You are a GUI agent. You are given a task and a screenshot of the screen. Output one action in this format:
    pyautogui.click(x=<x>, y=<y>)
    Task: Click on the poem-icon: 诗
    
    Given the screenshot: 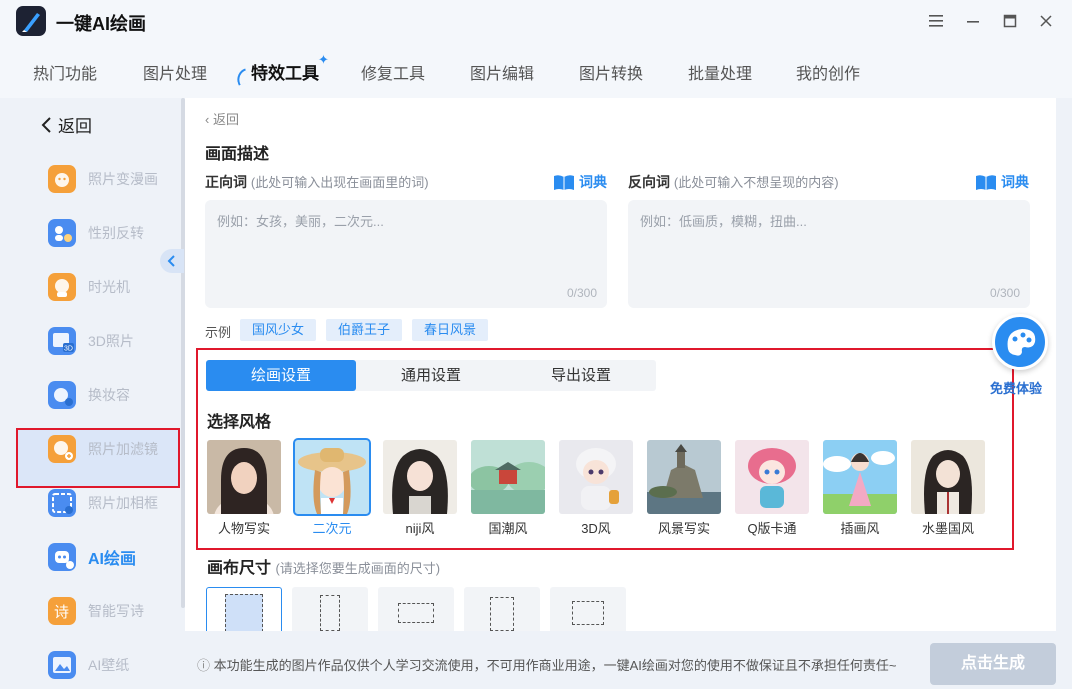 What is the action you would take?
    pyautogui.click(x=62, y=611)
    